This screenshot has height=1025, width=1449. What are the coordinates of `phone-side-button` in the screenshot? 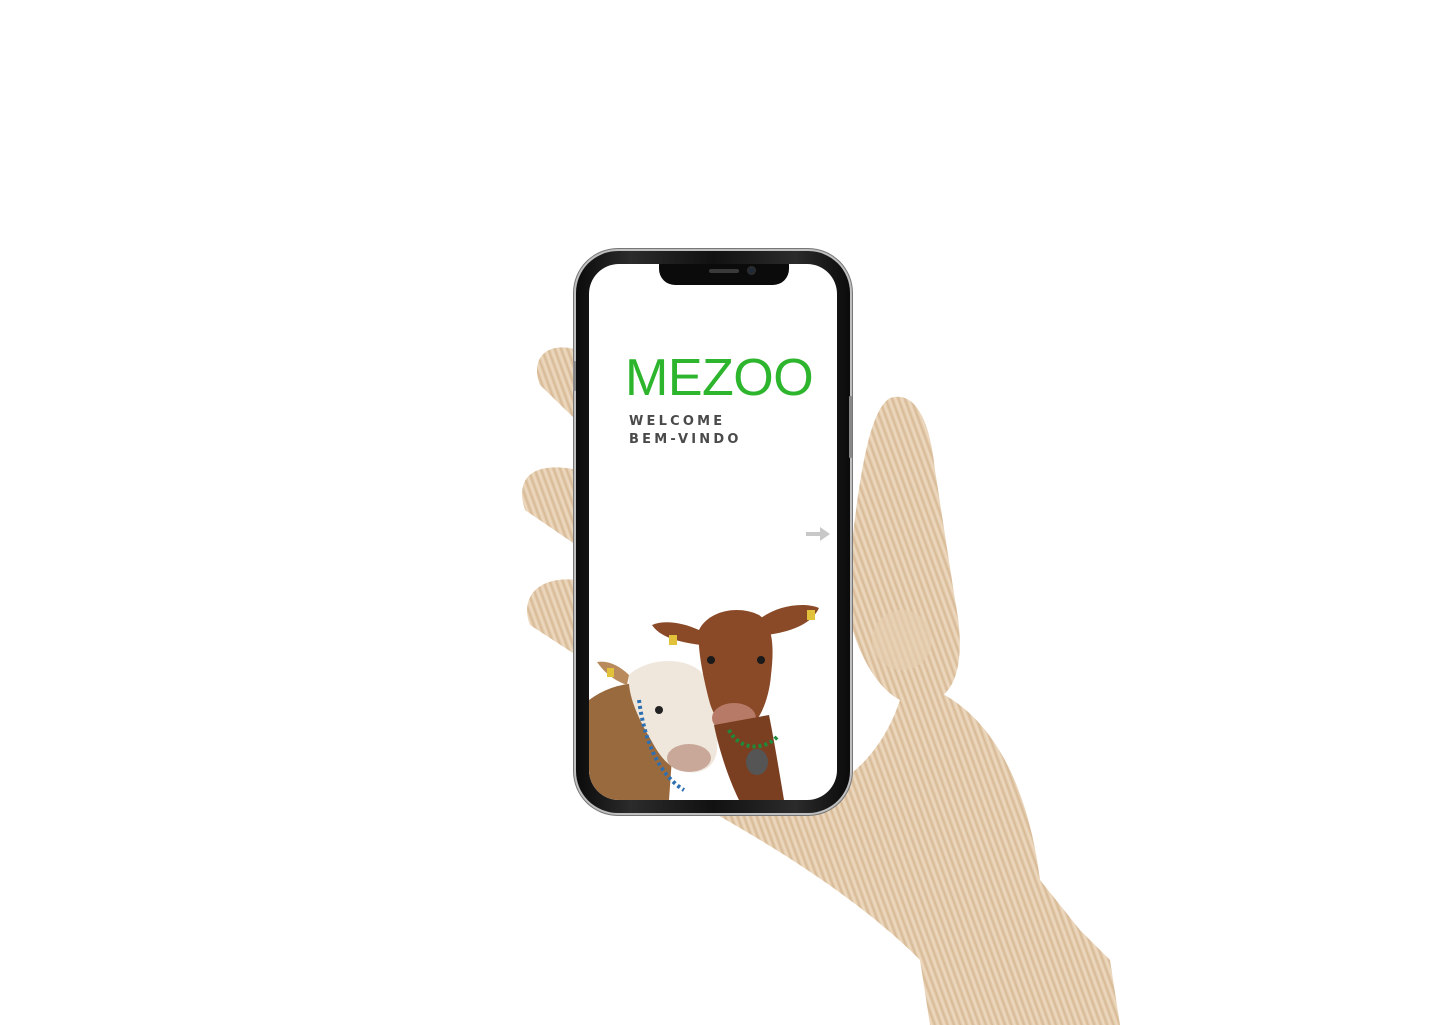 It's located at (850, 427).